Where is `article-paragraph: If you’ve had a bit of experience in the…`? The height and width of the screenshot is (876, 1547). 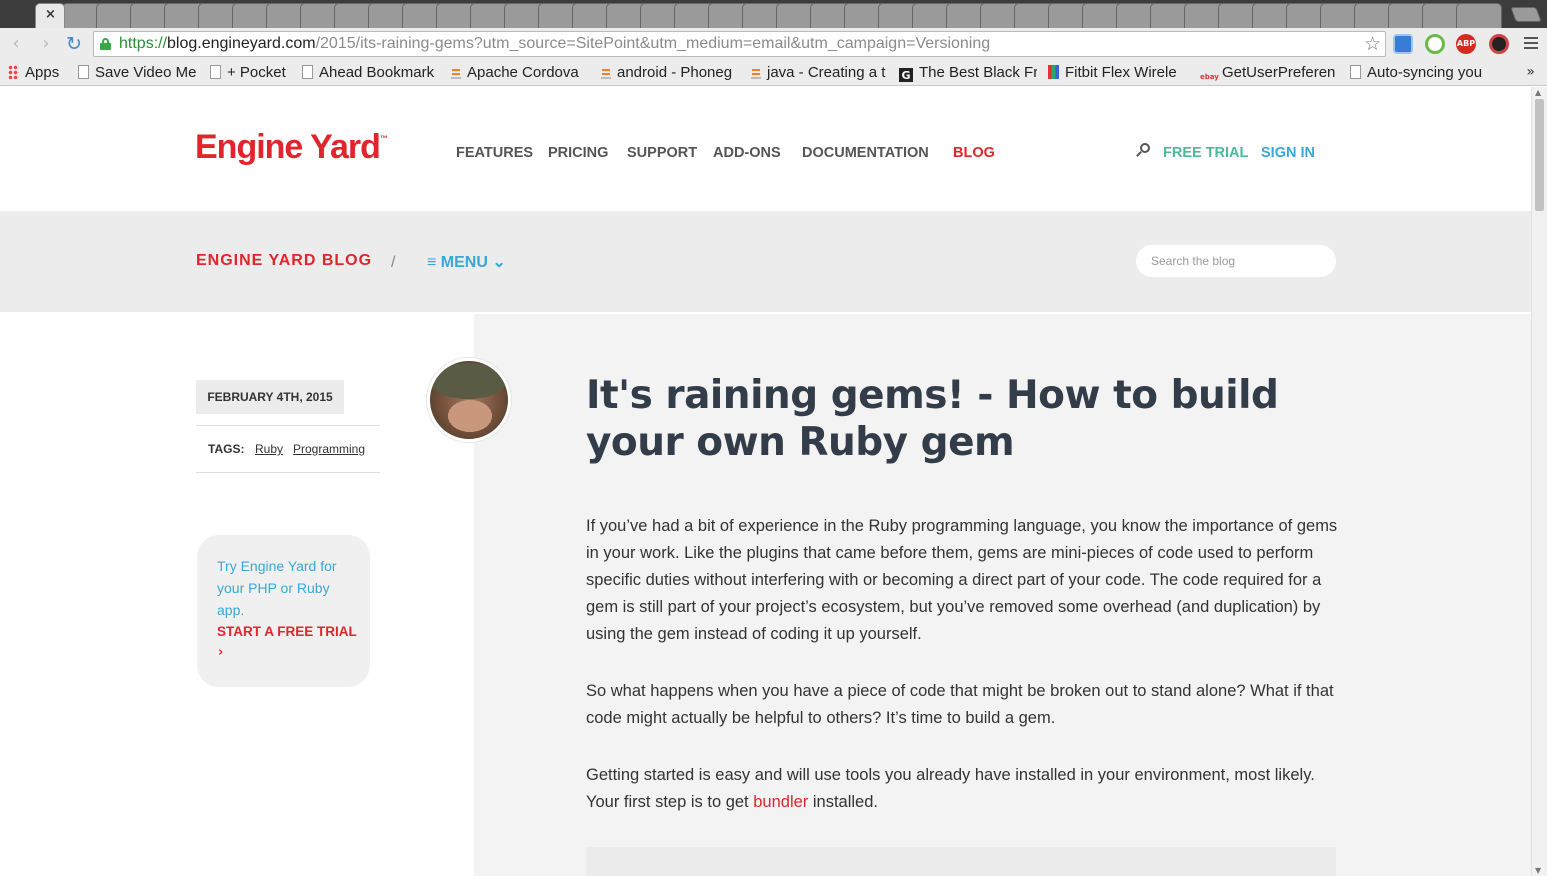
article-paragraph: If you’ve had a bit of experience in the… is located at coordinates (962, 580).